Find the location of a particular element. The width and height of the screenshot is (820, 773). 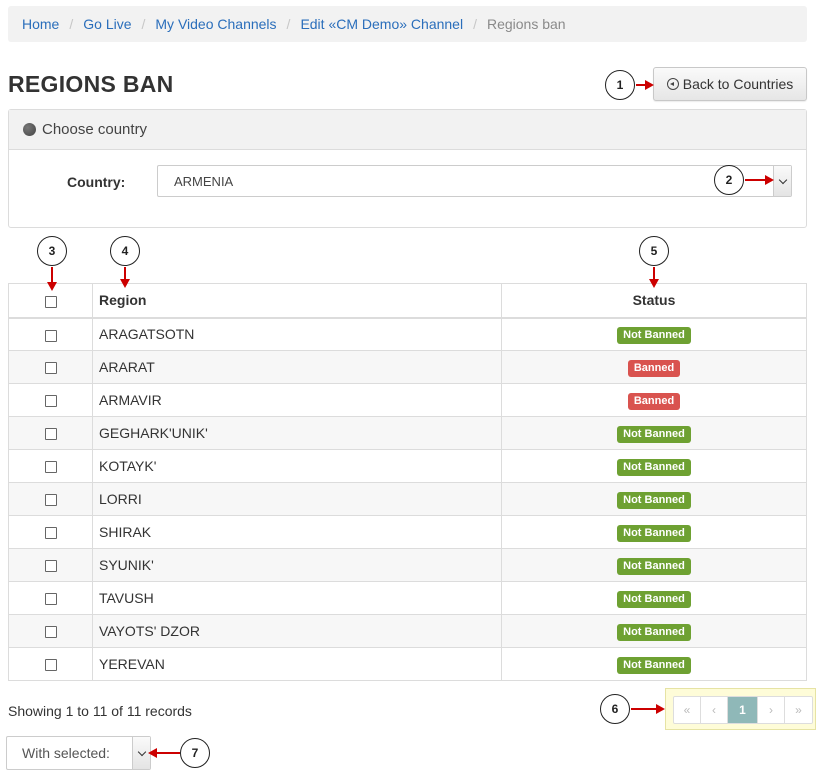

pagination-highlight: « ‹ 1 › » is located at coordinates (740, 709).